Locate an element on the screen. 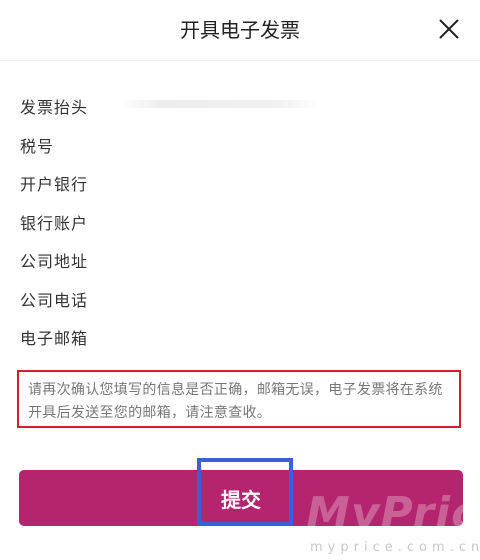  company-phone-value is located at coordinates (230, 297).